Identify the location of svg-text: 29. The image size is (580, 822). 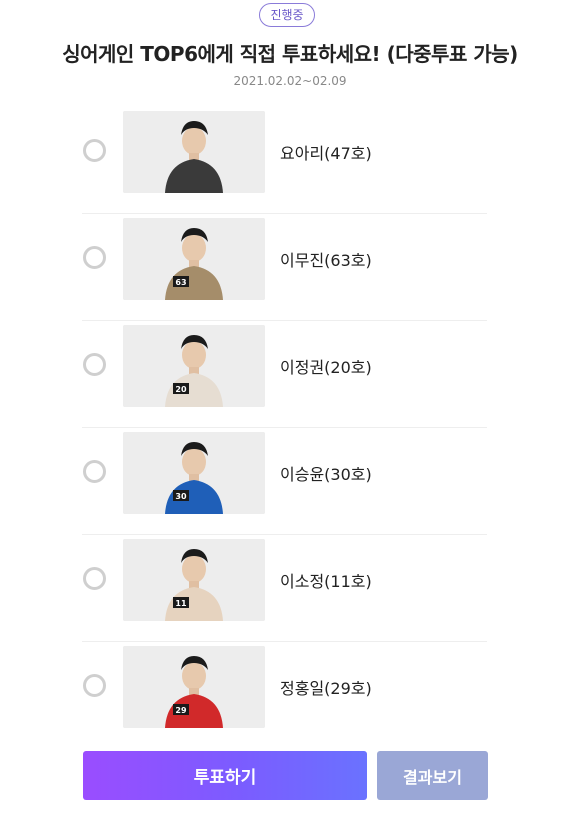
(181, 710).